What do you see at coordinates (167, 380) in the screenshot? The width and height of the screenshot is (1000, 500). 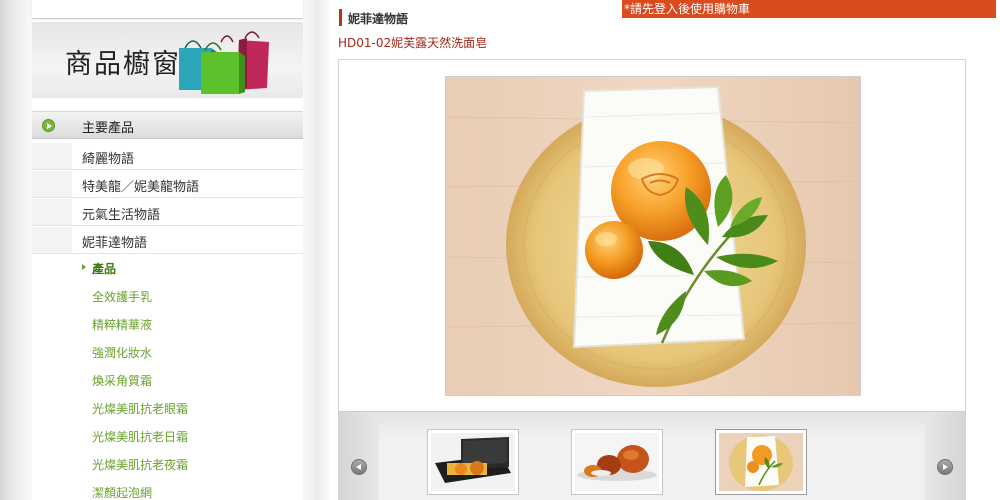 I see `subcategory-item: 煥采角質霜` at bounding box center [167, 380].